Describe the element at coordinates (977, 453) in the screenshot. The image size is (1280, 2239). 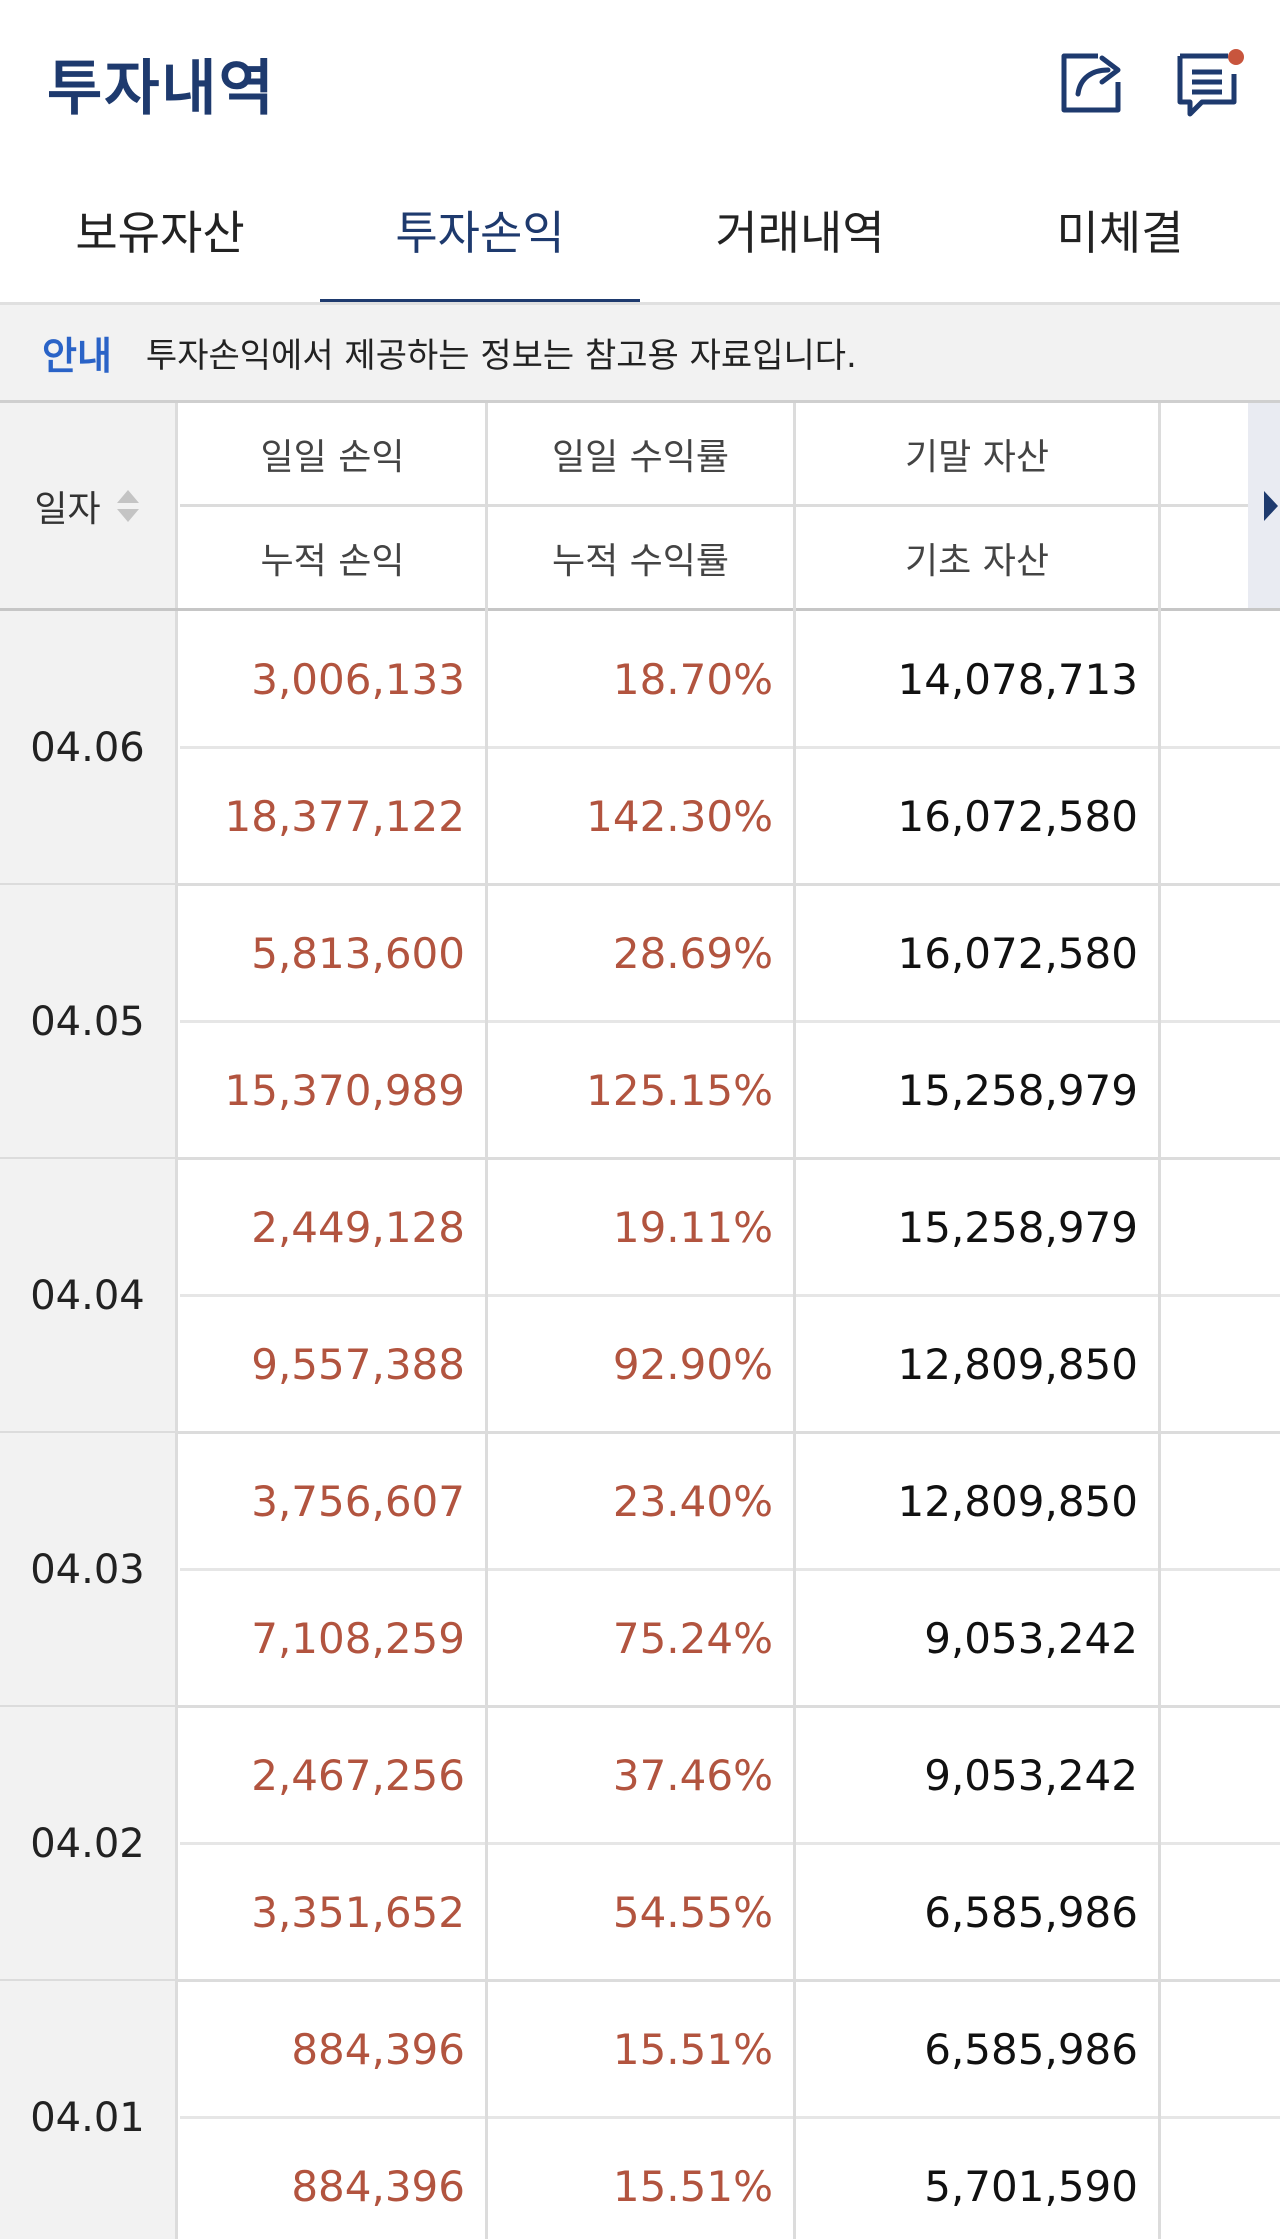
I see `header-end-asset: 기말 자산` at that location.